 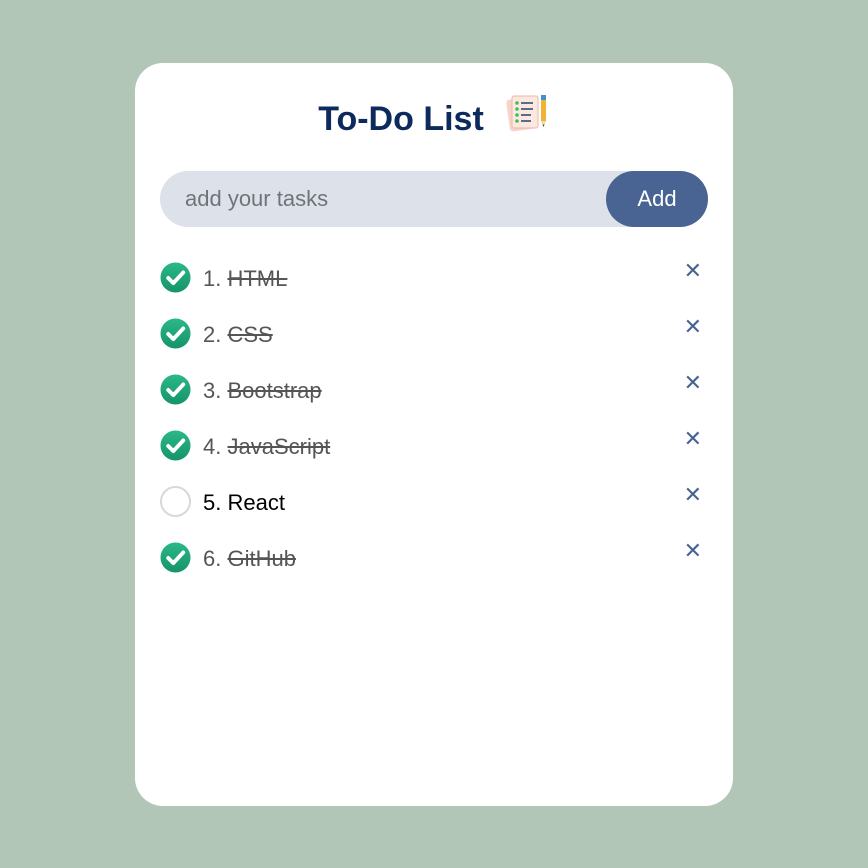 What do you see at coordinates (657, 199) in the screenshot?
I see `add-button: Add` at bounding box center [657, 199].